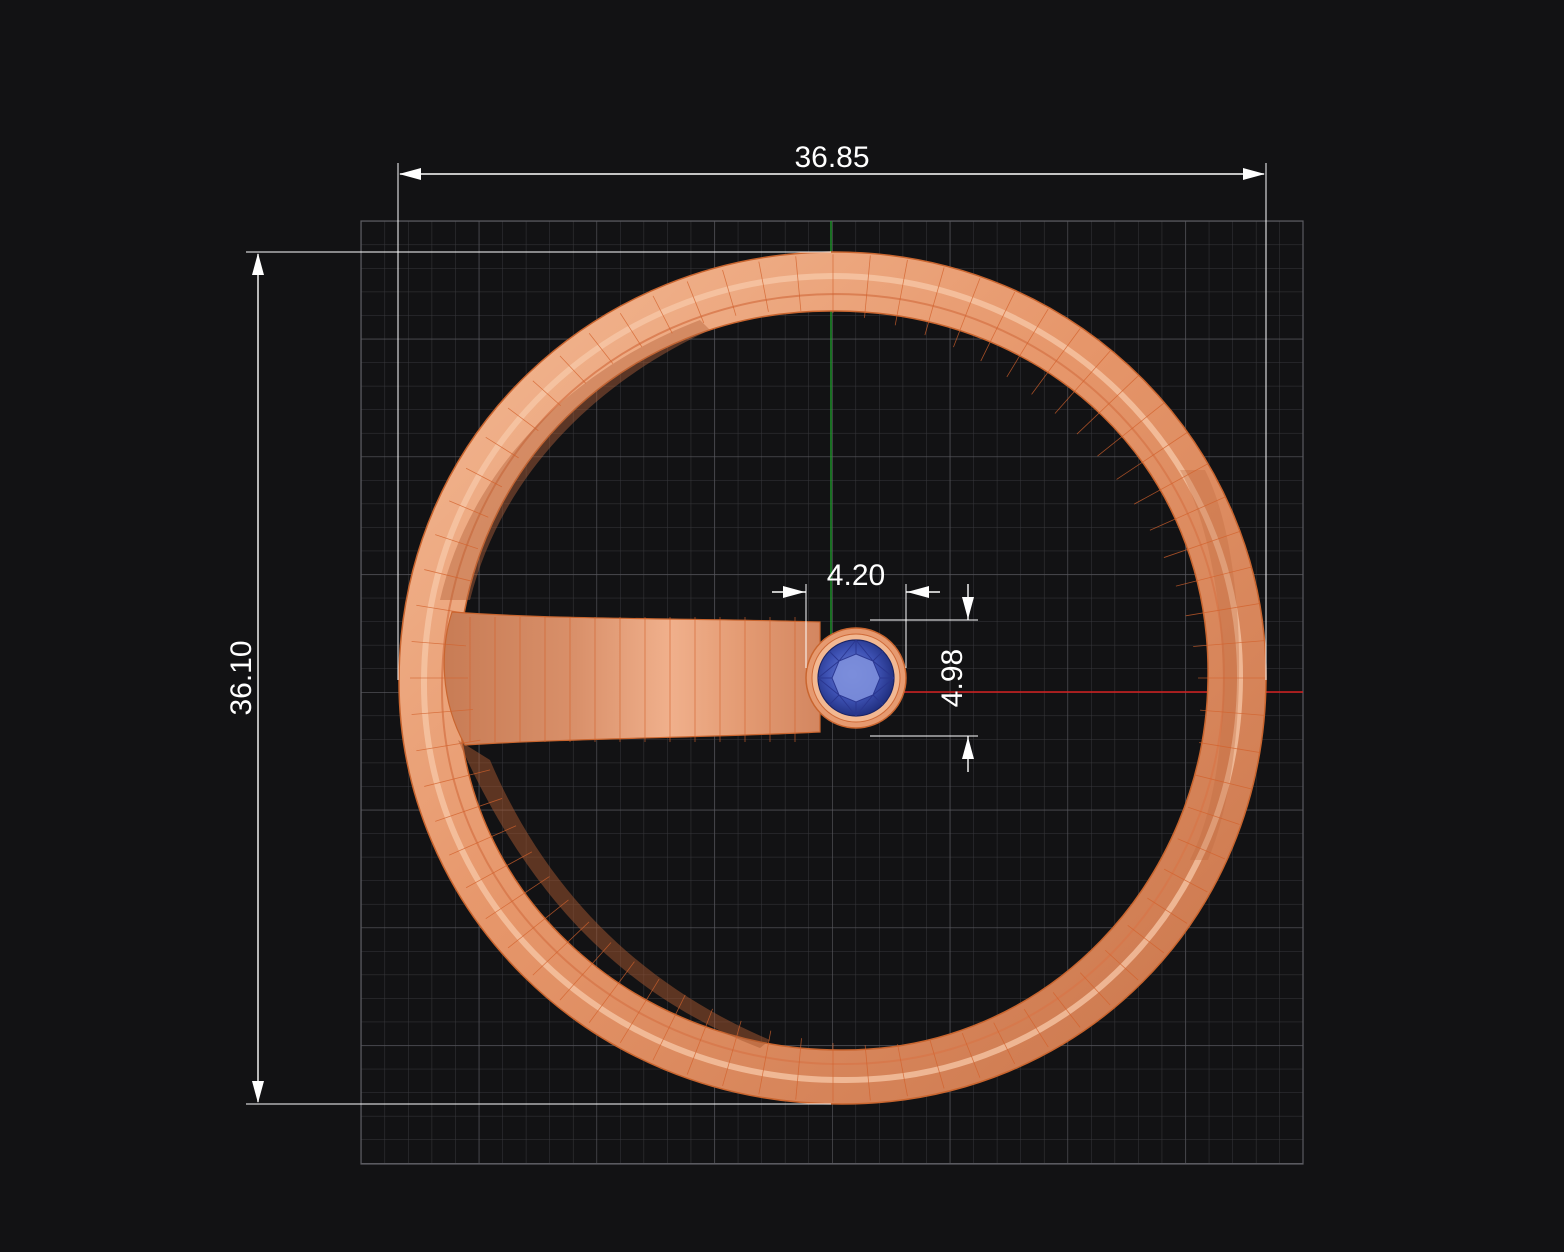 The height and width of the screenshot is (1252, 1564). Describe the element at coordinates (632, 678) in the screenshot. I see `ring-shank-bar` at that location.